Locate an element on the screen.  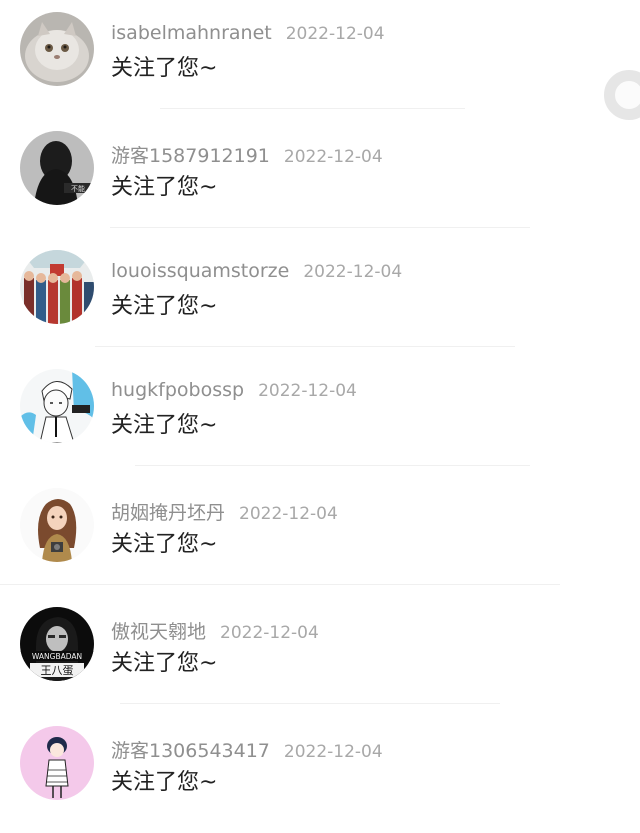
persian-cat-avatar-icon is located at coordinates (57, 49).